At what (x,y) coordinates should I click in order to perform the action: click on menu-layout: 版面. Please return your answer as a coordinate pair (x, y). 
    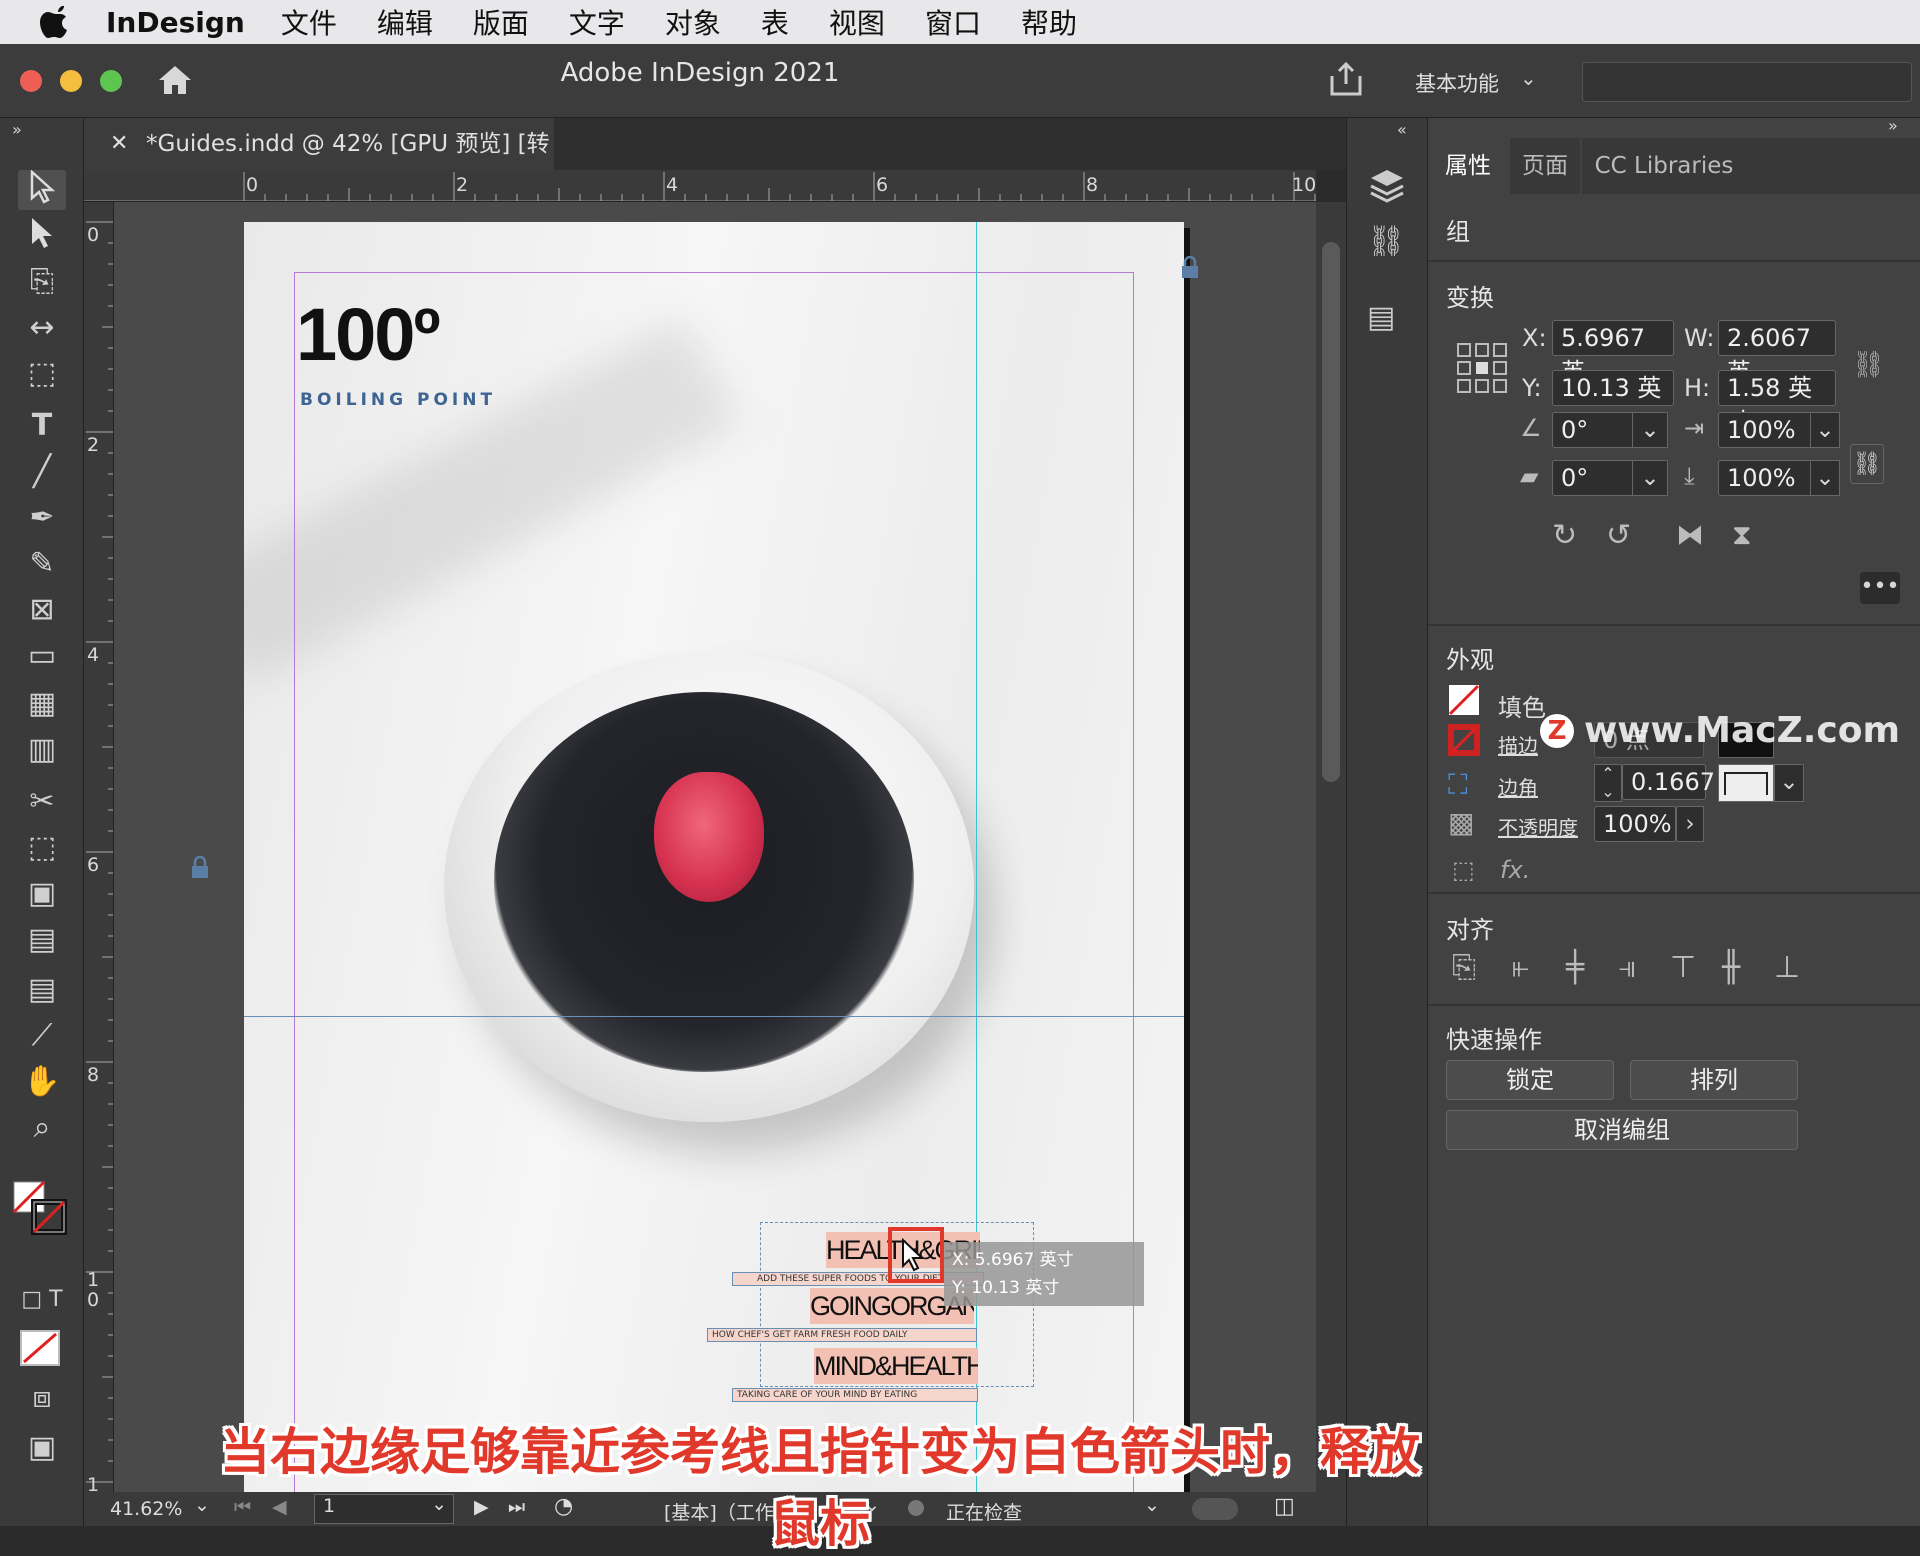
    Looking at the image, I should click on (501, 22).